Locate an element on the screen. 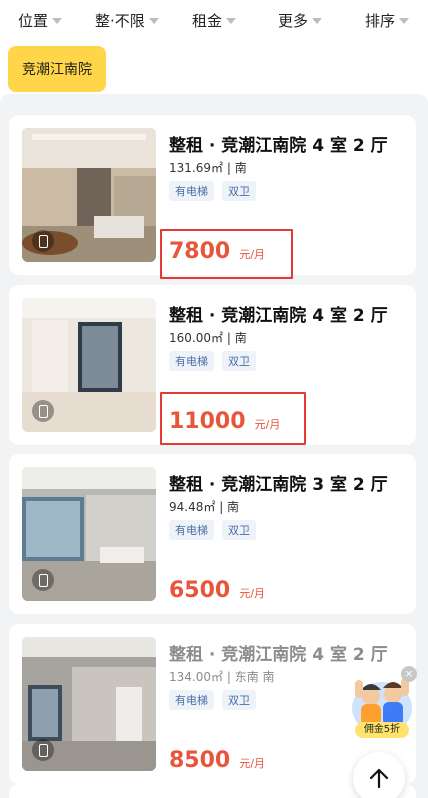 The height and width of the screenshot is (798, 428). listing-area: 131.69㎡ is located at coordinates (196, 168).